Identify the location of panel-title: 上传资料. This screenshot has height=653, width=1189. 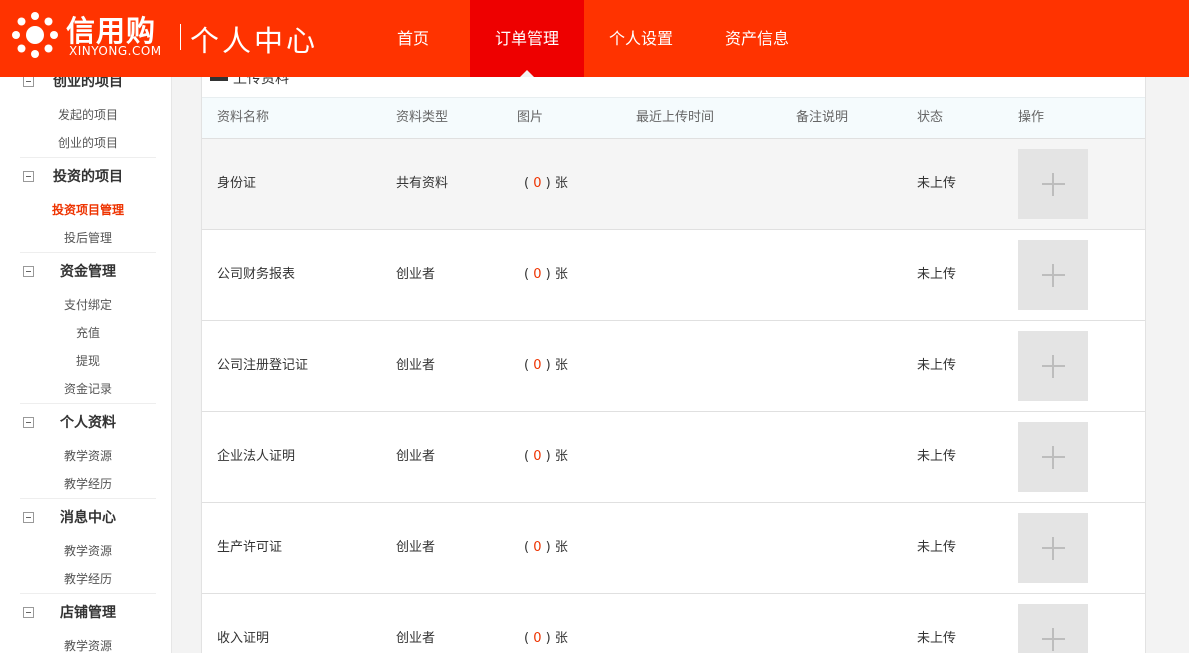
(249, 82).